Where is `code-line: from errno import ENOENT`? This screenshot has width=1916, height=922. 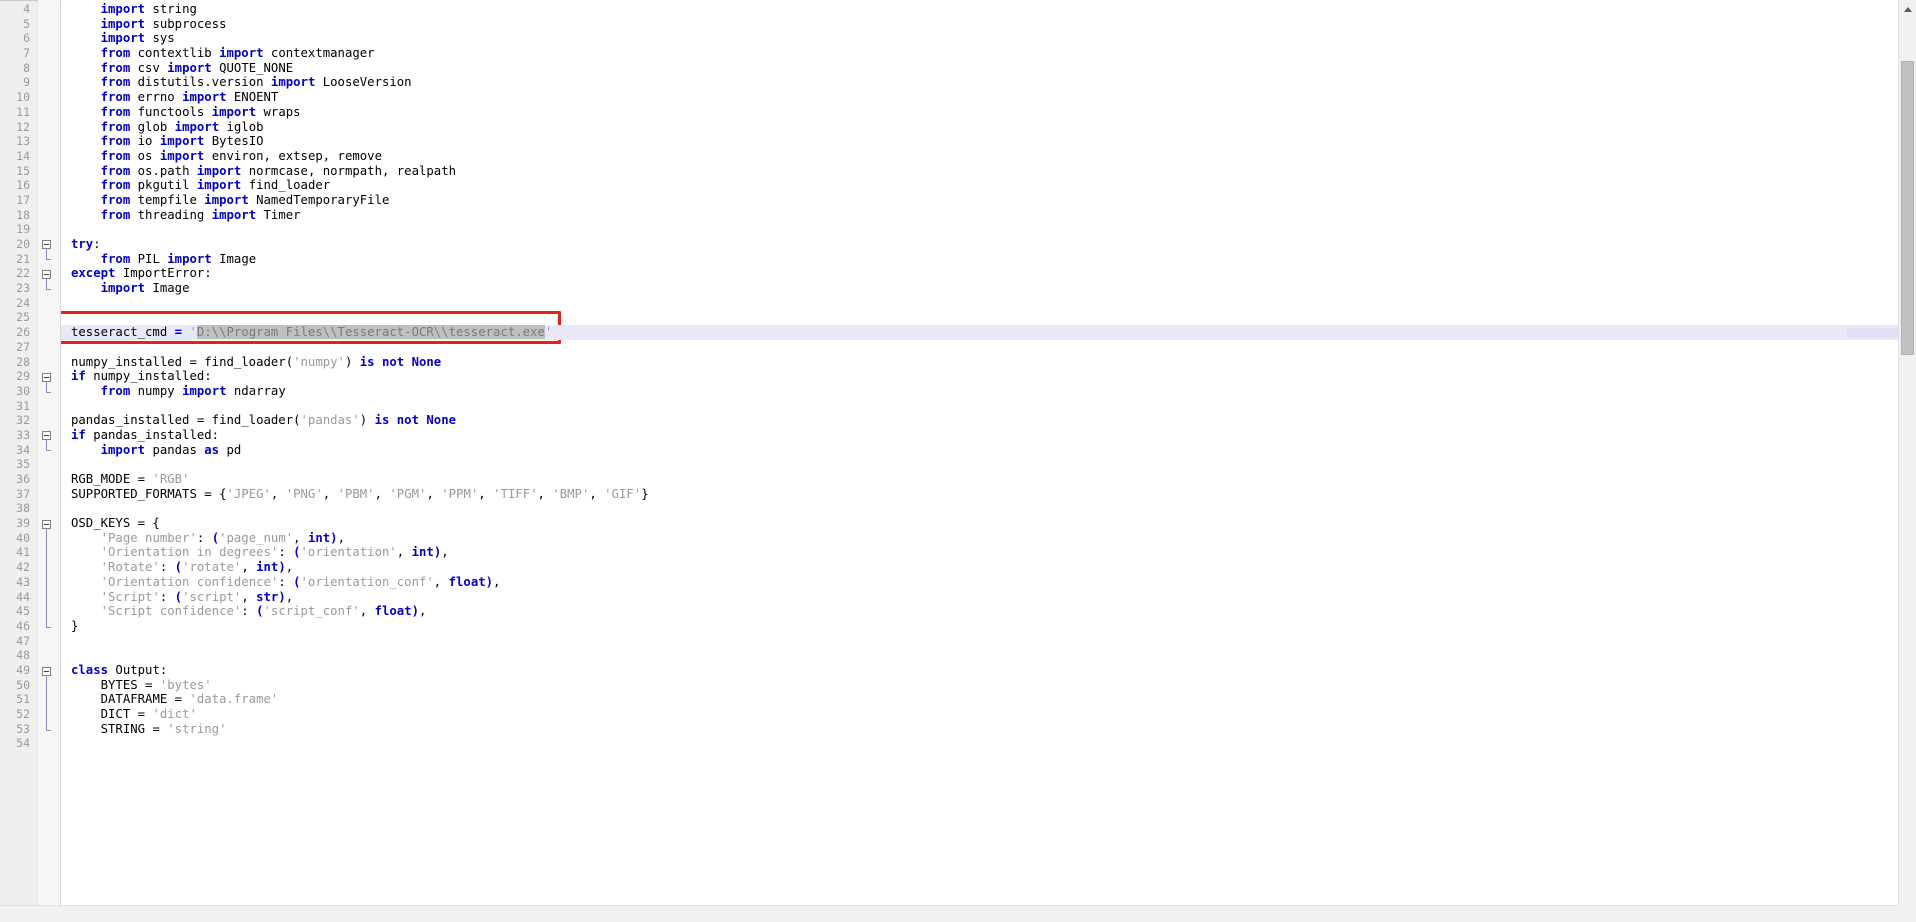
code-line: from errno import ENOENT is located at coordinates (988, 97).